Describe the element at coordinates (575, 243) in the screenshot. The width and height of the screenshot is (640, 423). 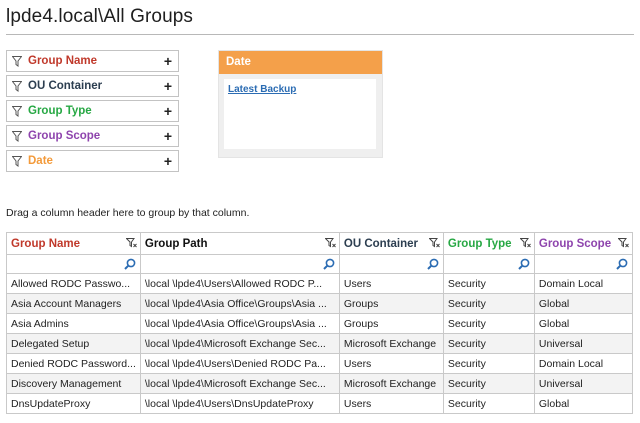
I see `column-header-label: Group Scope` at that location.